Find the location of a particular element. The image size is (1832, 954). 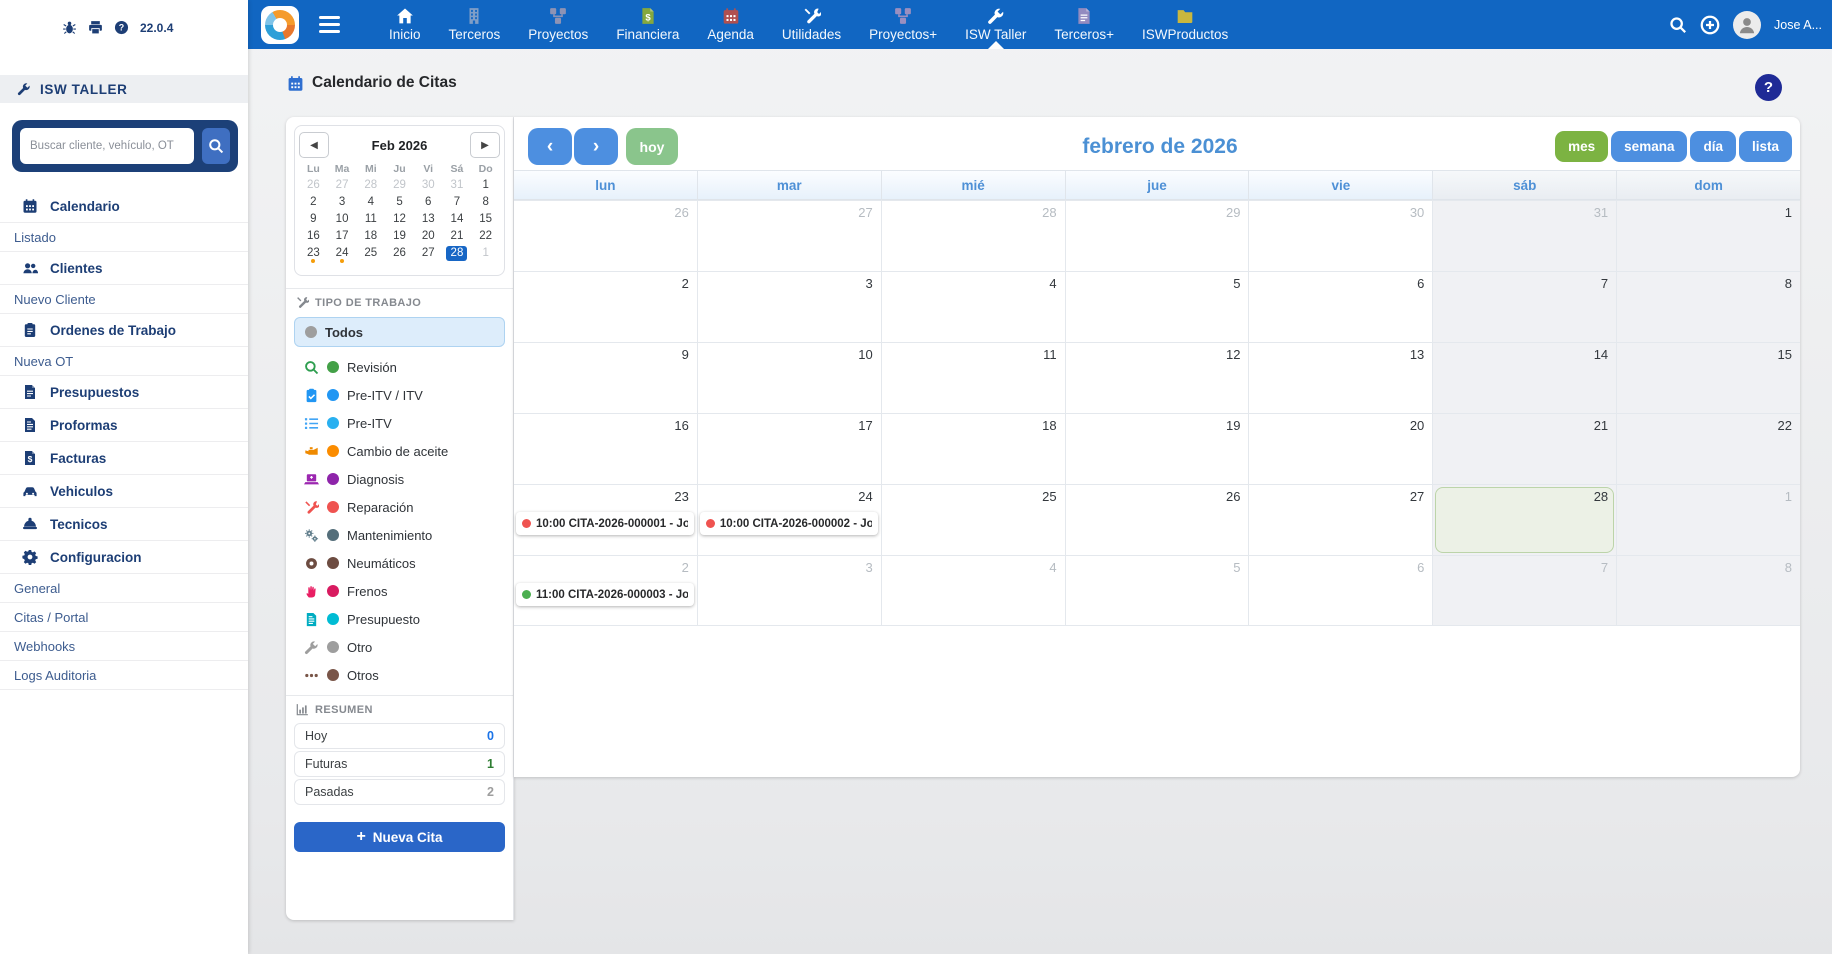

worktype-filter-presupuesto: Presupuesto is located at coordinates (399, 619).